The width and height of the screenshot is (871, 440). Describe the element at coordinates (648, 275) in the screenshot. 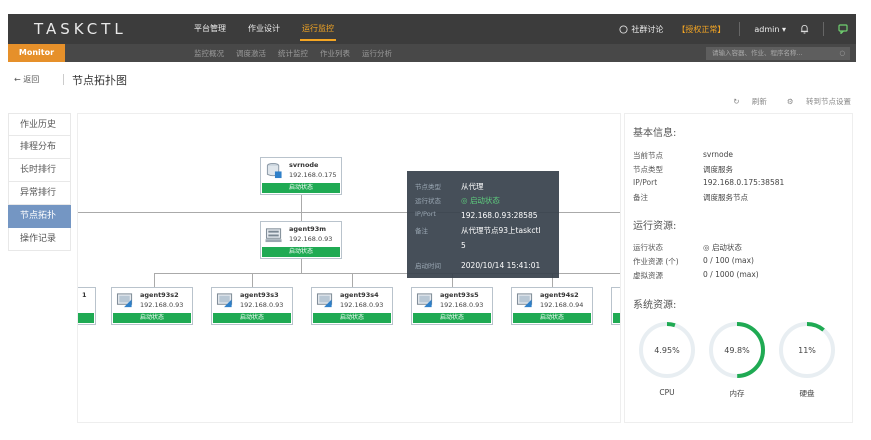

I see `info-key: 虚拟资源` at that location.